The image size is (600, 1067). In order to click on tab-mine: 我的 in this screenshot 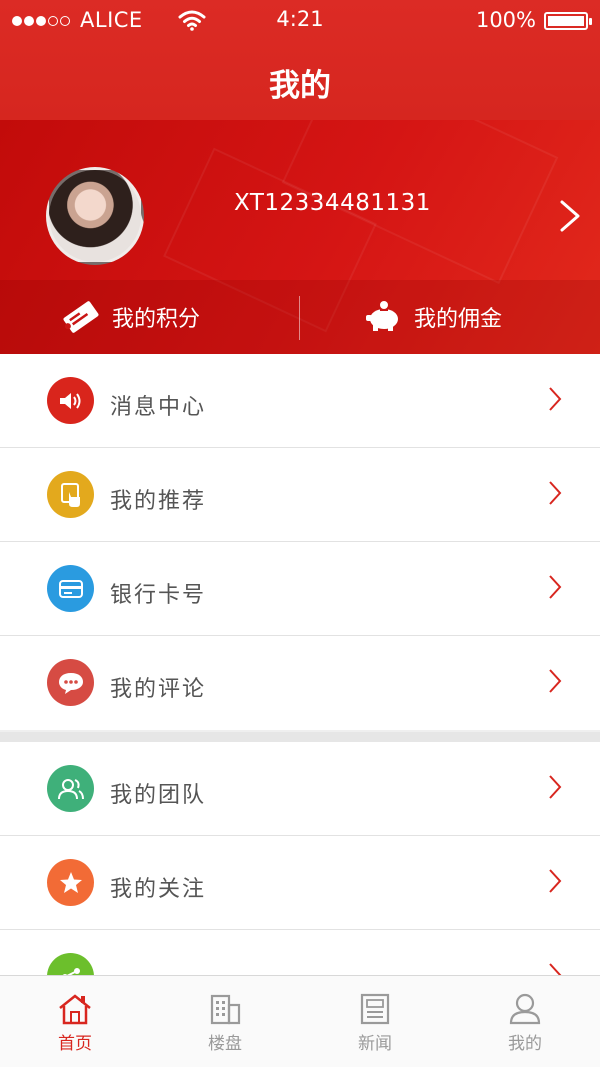, I will do `click(525, 1021)`.